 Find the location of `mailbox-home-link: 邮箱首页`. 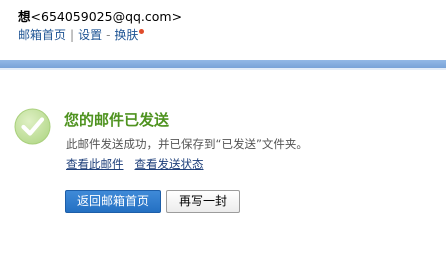

mailbox-home-link: 邮箱首页 is located at coordinates (42, 35).